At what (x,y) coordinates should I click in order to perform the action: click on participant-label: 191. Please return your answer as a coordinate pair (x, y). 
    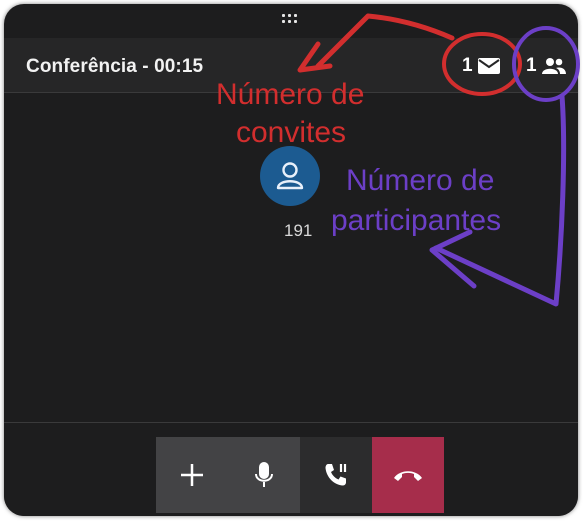
    Looking at the image, I should click on (298, 230).